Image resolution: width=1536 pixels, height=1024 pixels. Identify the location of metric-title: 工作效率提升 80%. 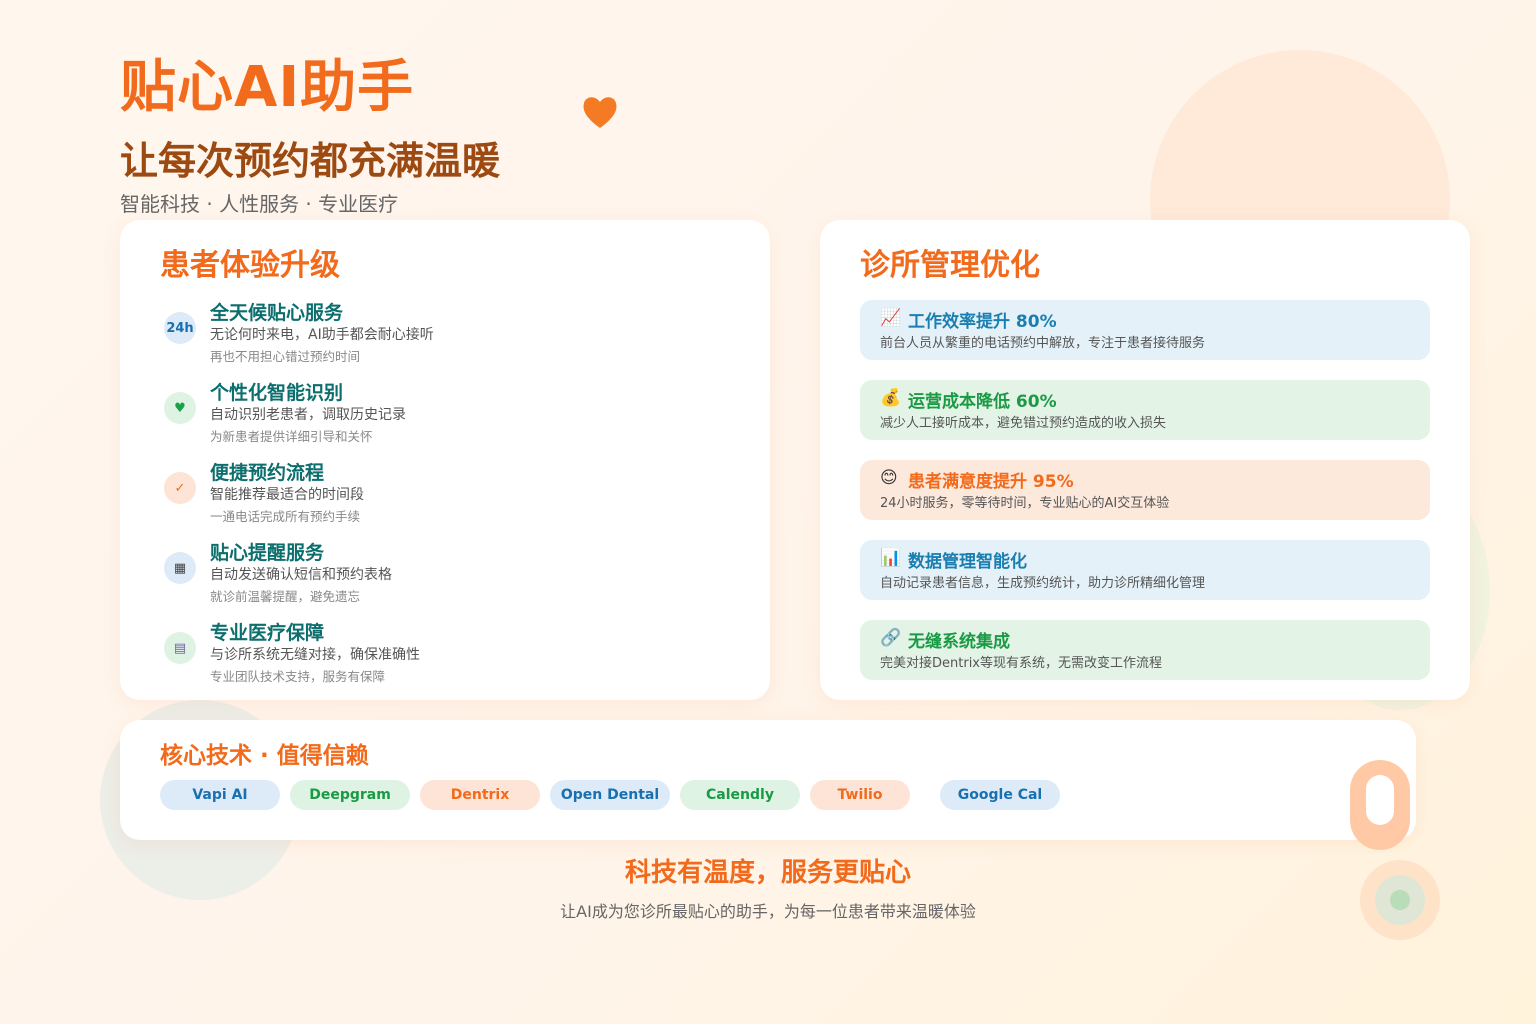
(982, 322).